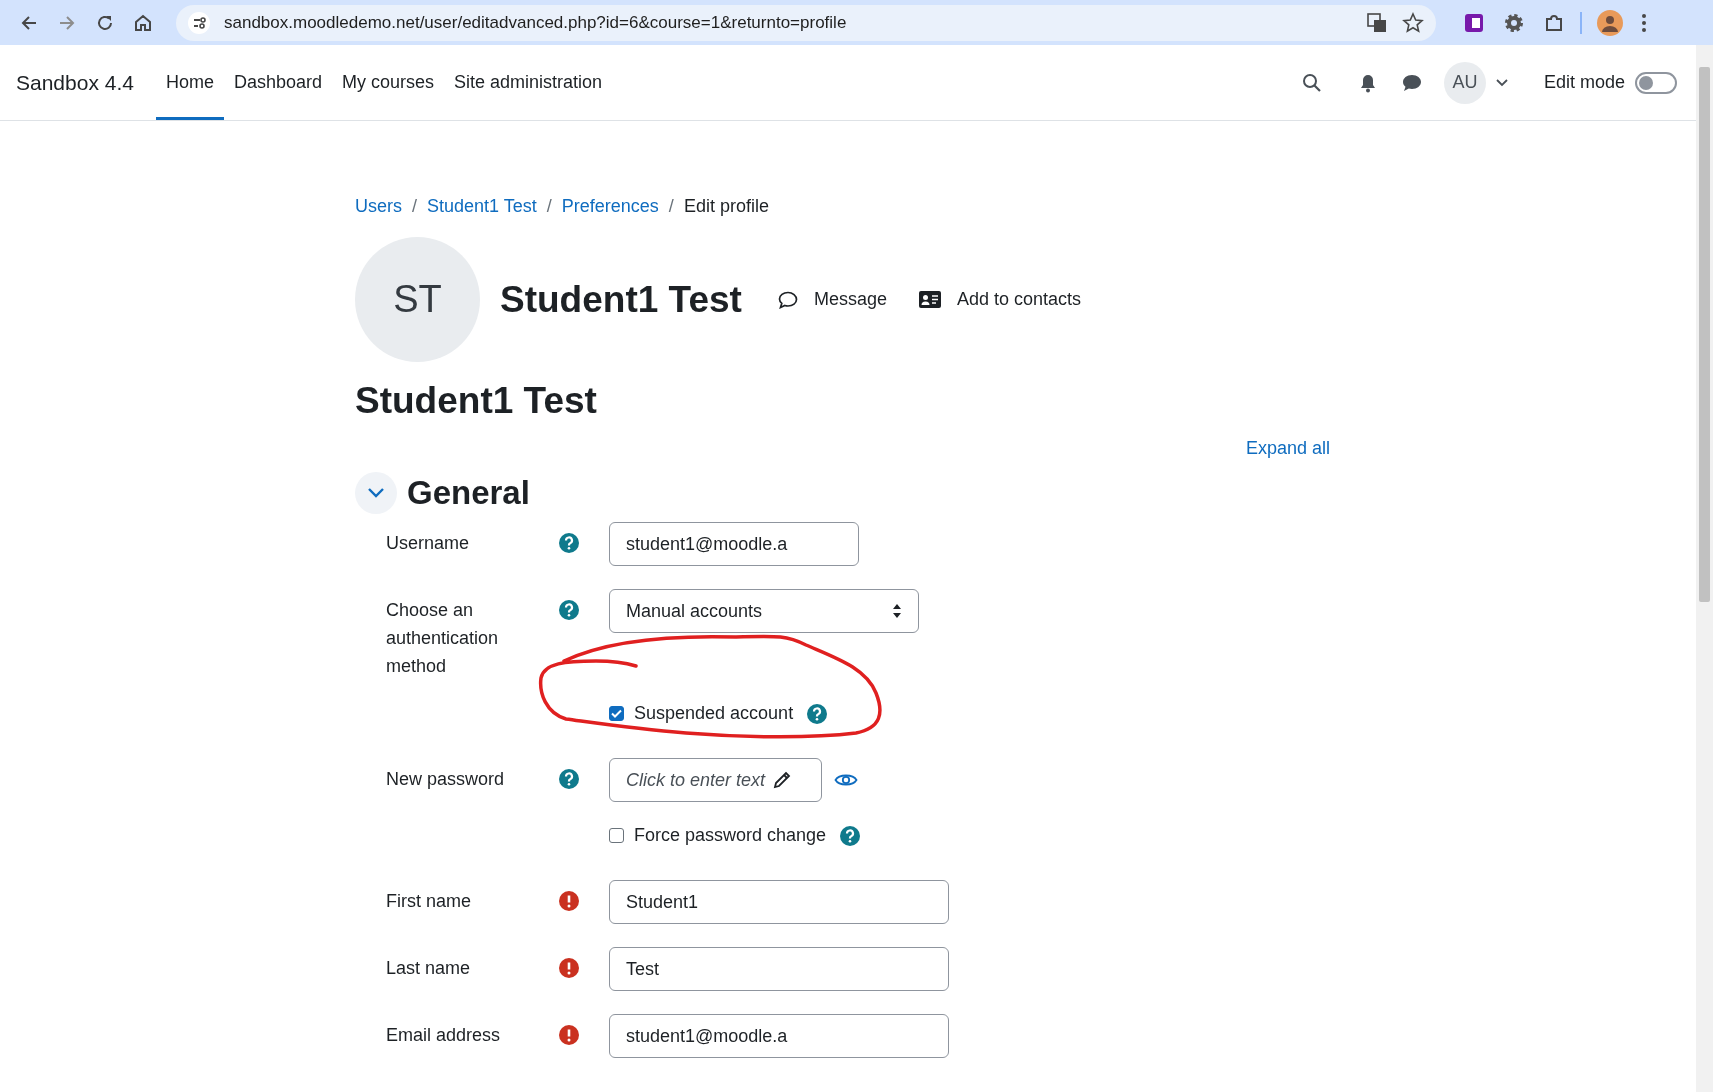 This screenshot has width=1713, height=1092. Describe the element at coordinates (446, 779) in the screenshot. I see `field-label: New password` at that location.